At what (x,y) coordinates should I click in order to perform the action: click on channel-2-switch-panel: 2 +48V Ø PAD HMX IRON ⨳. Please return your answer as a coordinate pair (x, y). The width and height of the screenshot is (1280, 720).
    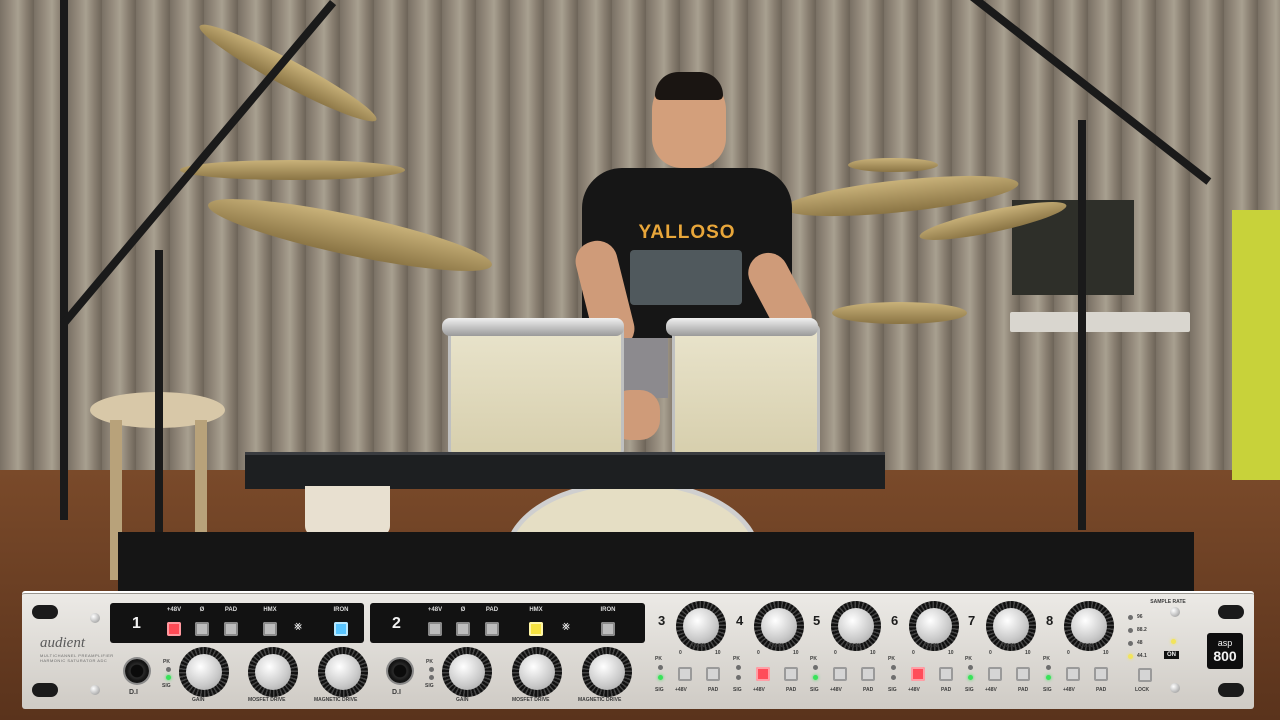
    Looking at the image, I should click on (507, 623).